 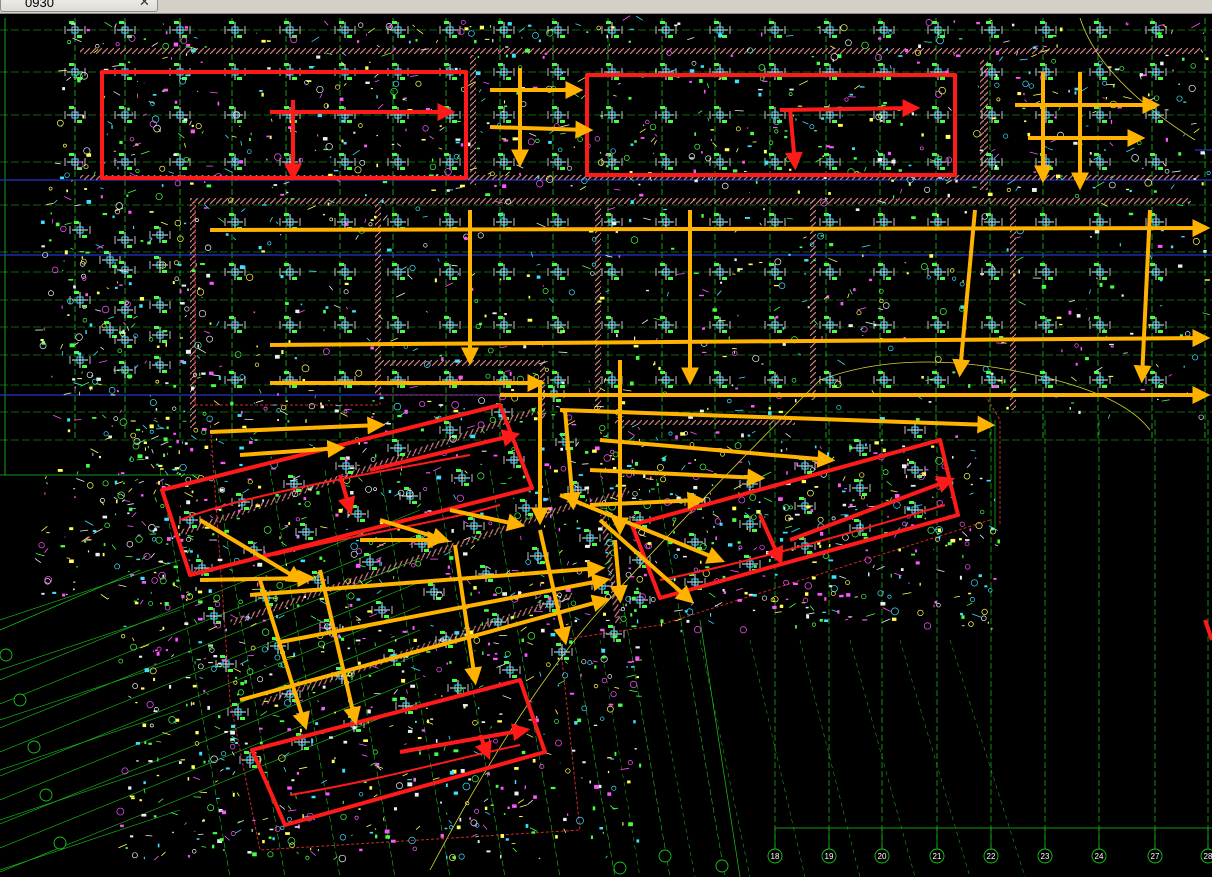 What do you see at coordinates (39, 5) in the screenshot?
I see `document-tab-title: 0930` at bounding box center [39, 5].